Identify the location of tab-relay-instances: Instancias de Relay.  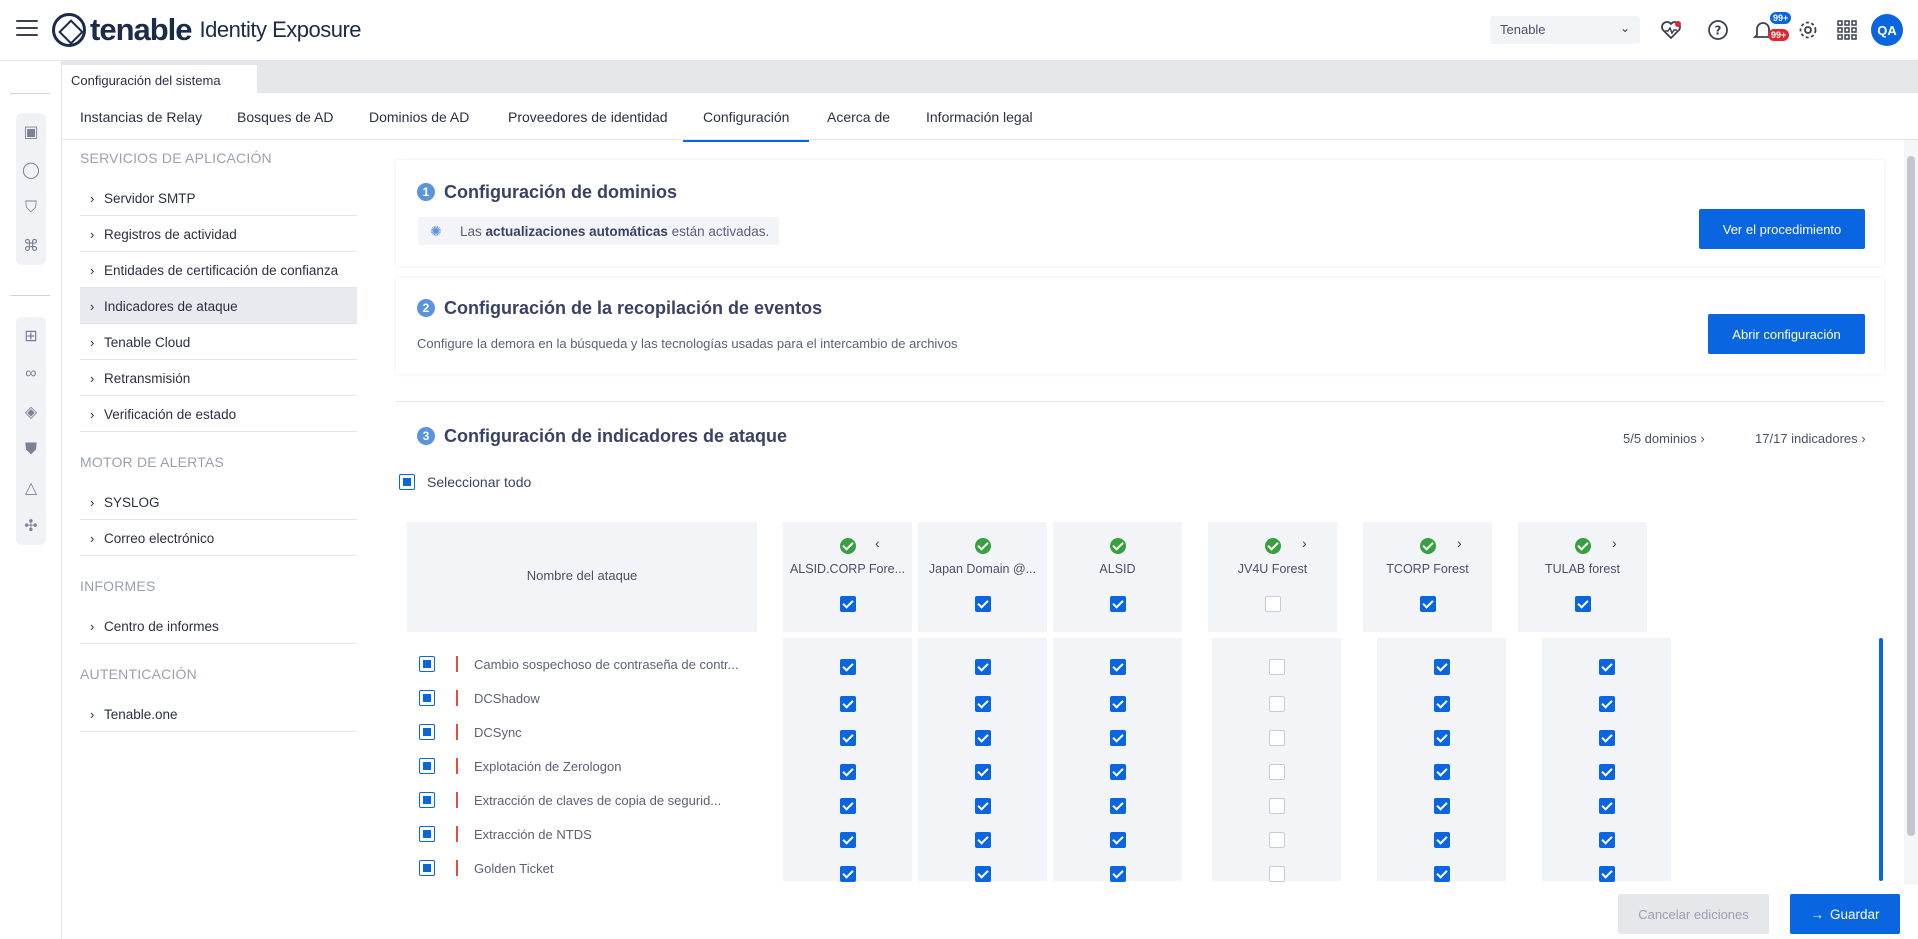
(141, 117).